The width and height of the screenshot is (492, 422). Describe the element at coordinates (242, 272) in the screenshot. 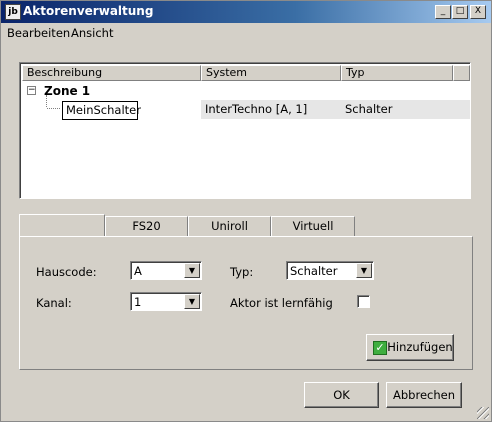

I see `typ-label: Typ:` at that location.